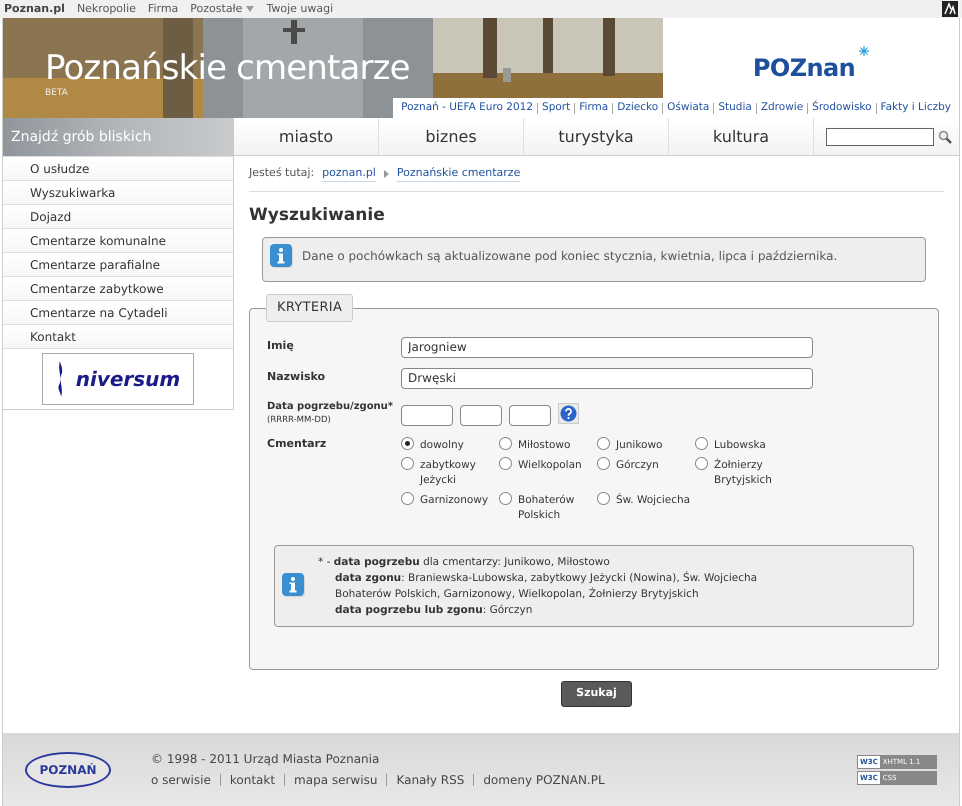 This screenshot has height=806, width=962. What do you see at coordinates (68, 770) in the screenshot?
I see `poznan-footer-logo: POZNAŃ` at bounding box center [68, 770].